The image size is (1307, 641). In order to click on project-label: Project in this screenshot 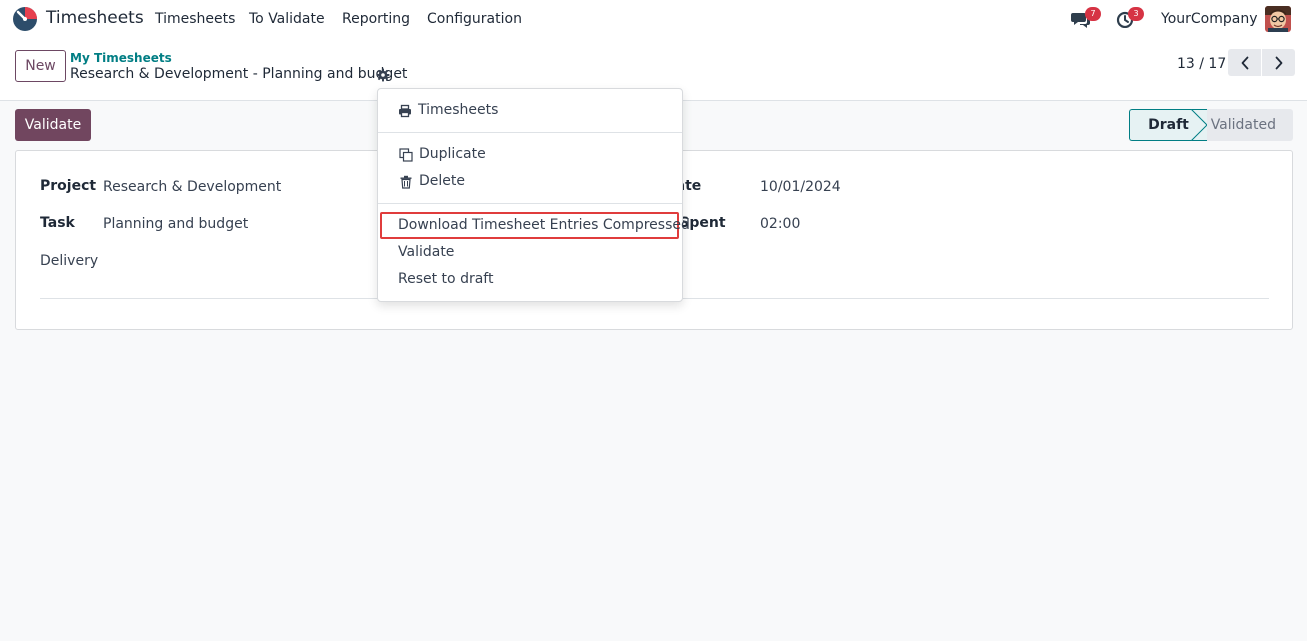, I will do `click(68, 186)`.